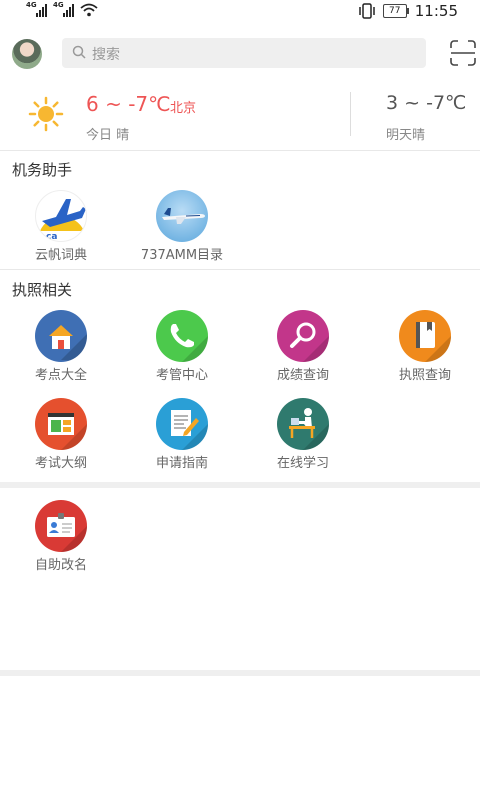 The image size is (480, 800). I want to click on id-card-icon, so click(61, 526).